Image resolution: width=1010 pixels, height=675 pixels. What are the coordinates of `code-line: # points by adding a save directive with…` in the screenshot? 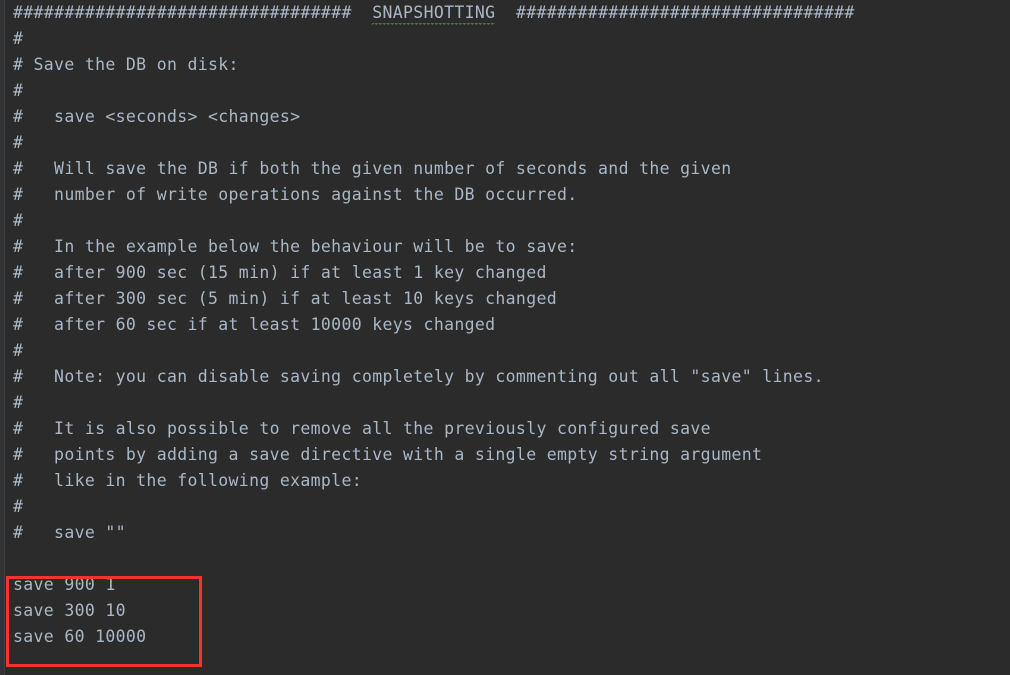 It's located at (388, 454).